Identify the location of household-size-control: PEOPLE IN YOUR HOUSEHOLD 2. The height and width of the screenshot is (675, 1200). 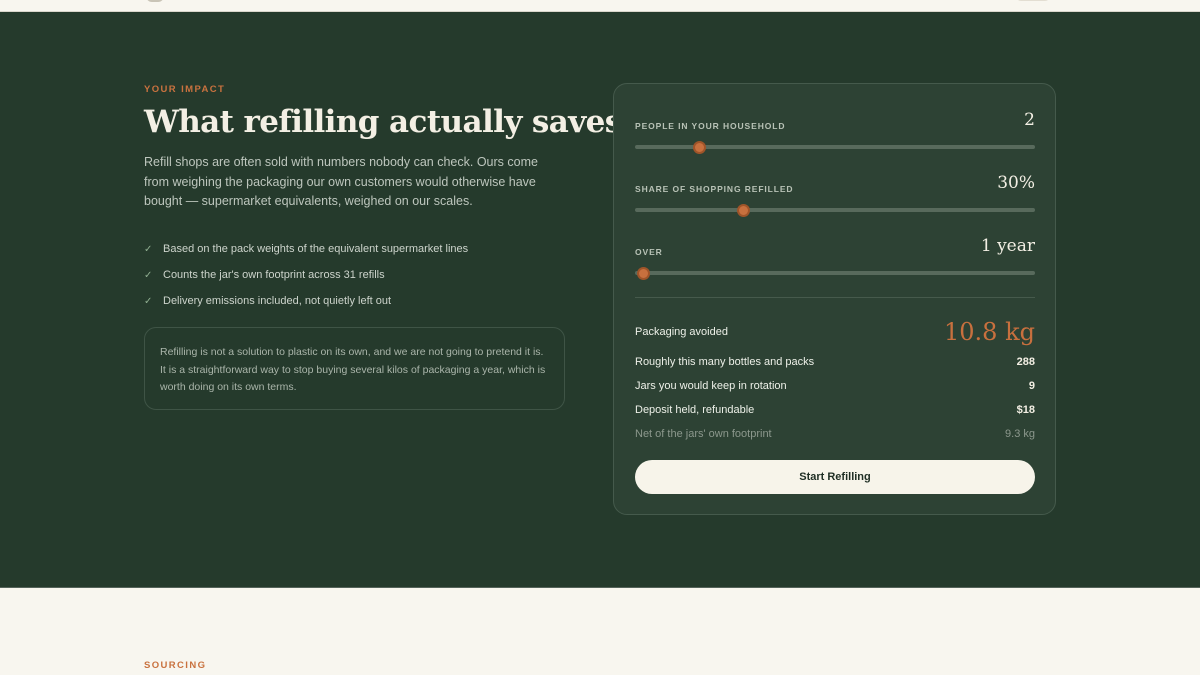
(835, 135).